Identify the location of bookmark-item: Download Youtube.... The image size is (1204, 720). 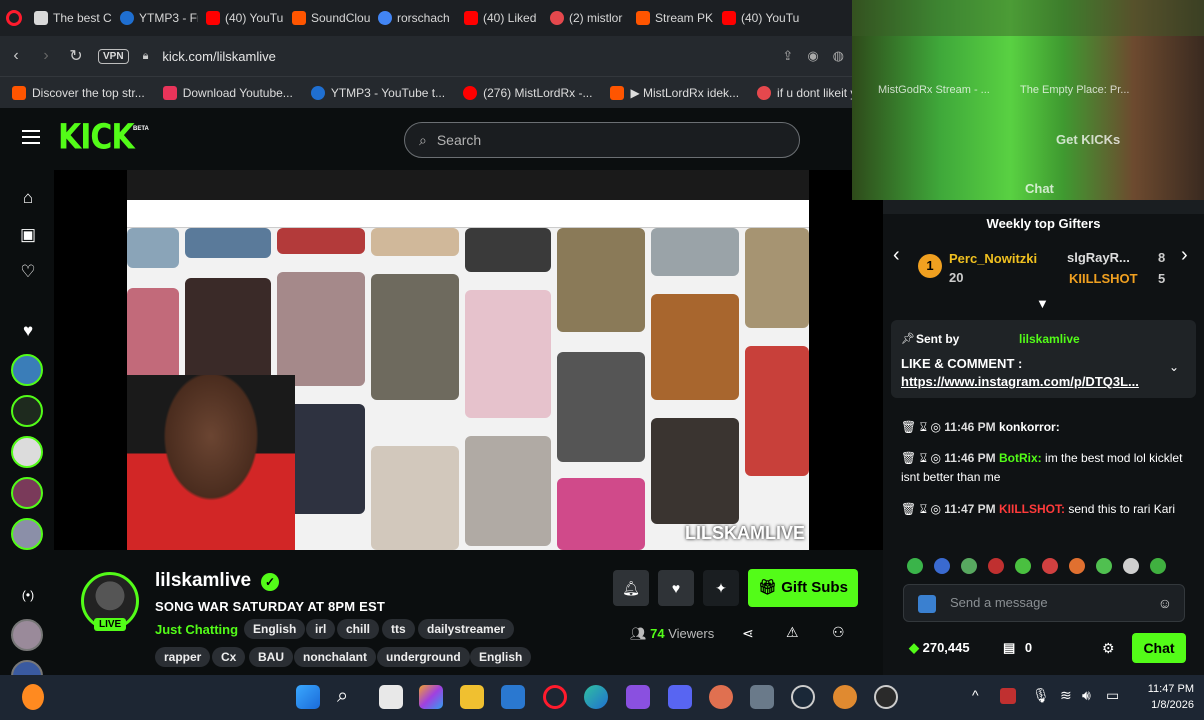
(227, 92).